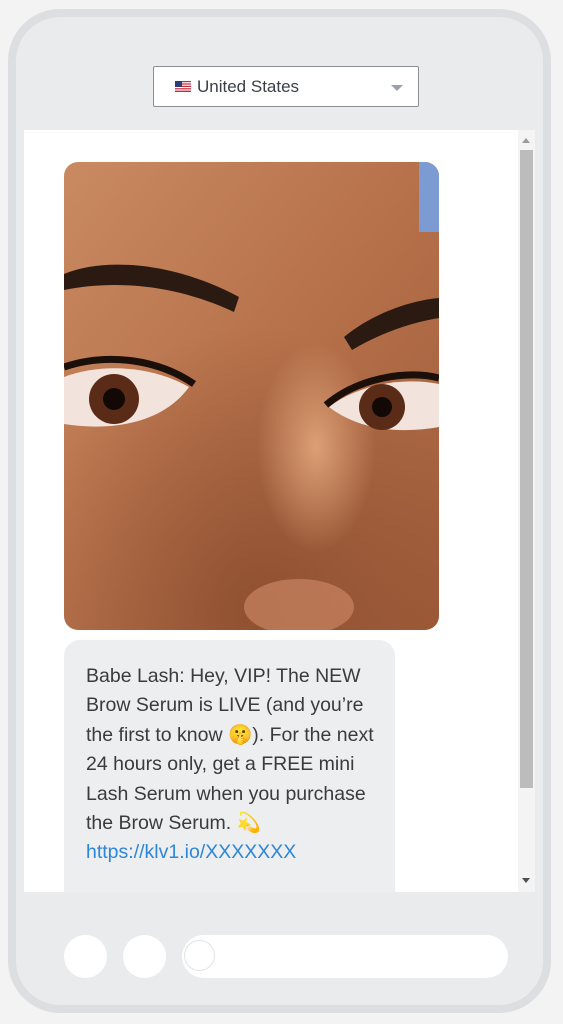 Image resolution: width=563 pixels, height=1024 pixels. Describe the element at coordinates (183, 86) in the screenshot. I see `us-flag-icon` at that location.